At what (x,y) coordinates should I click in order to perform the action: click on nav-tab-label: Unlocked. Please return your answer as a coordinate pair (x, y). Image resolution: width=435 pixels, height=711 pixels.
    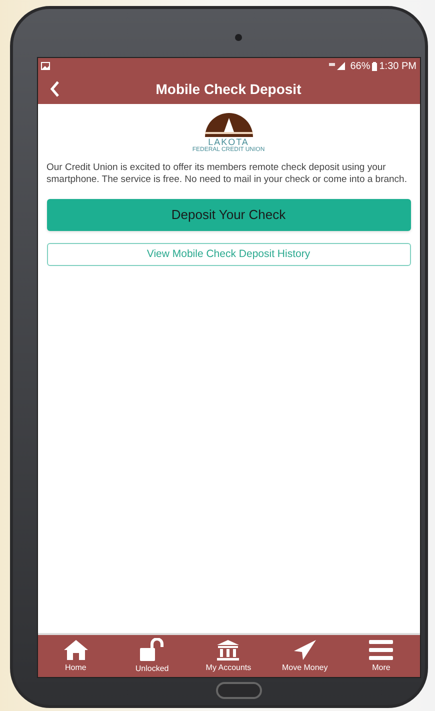
    Looking at the image, I should click on (152, 669).